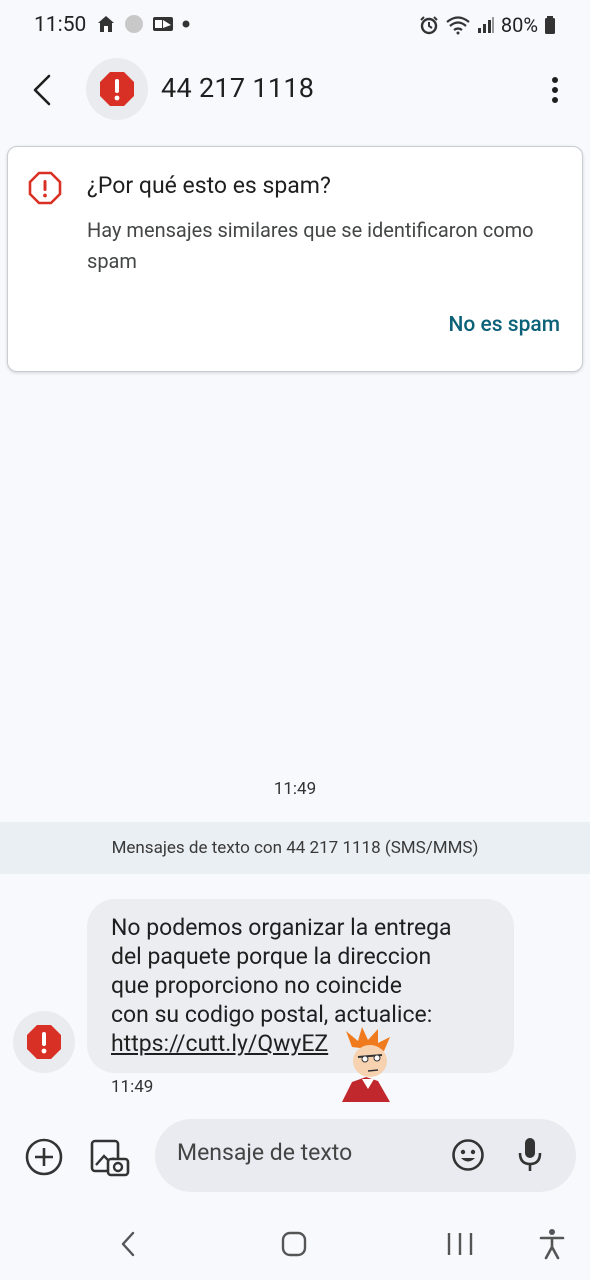 This screenshot has width=590, height=1280. What do you see at coordinates (366, 1064) in the screenshot?
I see `meme-sticker-icon` at bounding box center [366, 1064].